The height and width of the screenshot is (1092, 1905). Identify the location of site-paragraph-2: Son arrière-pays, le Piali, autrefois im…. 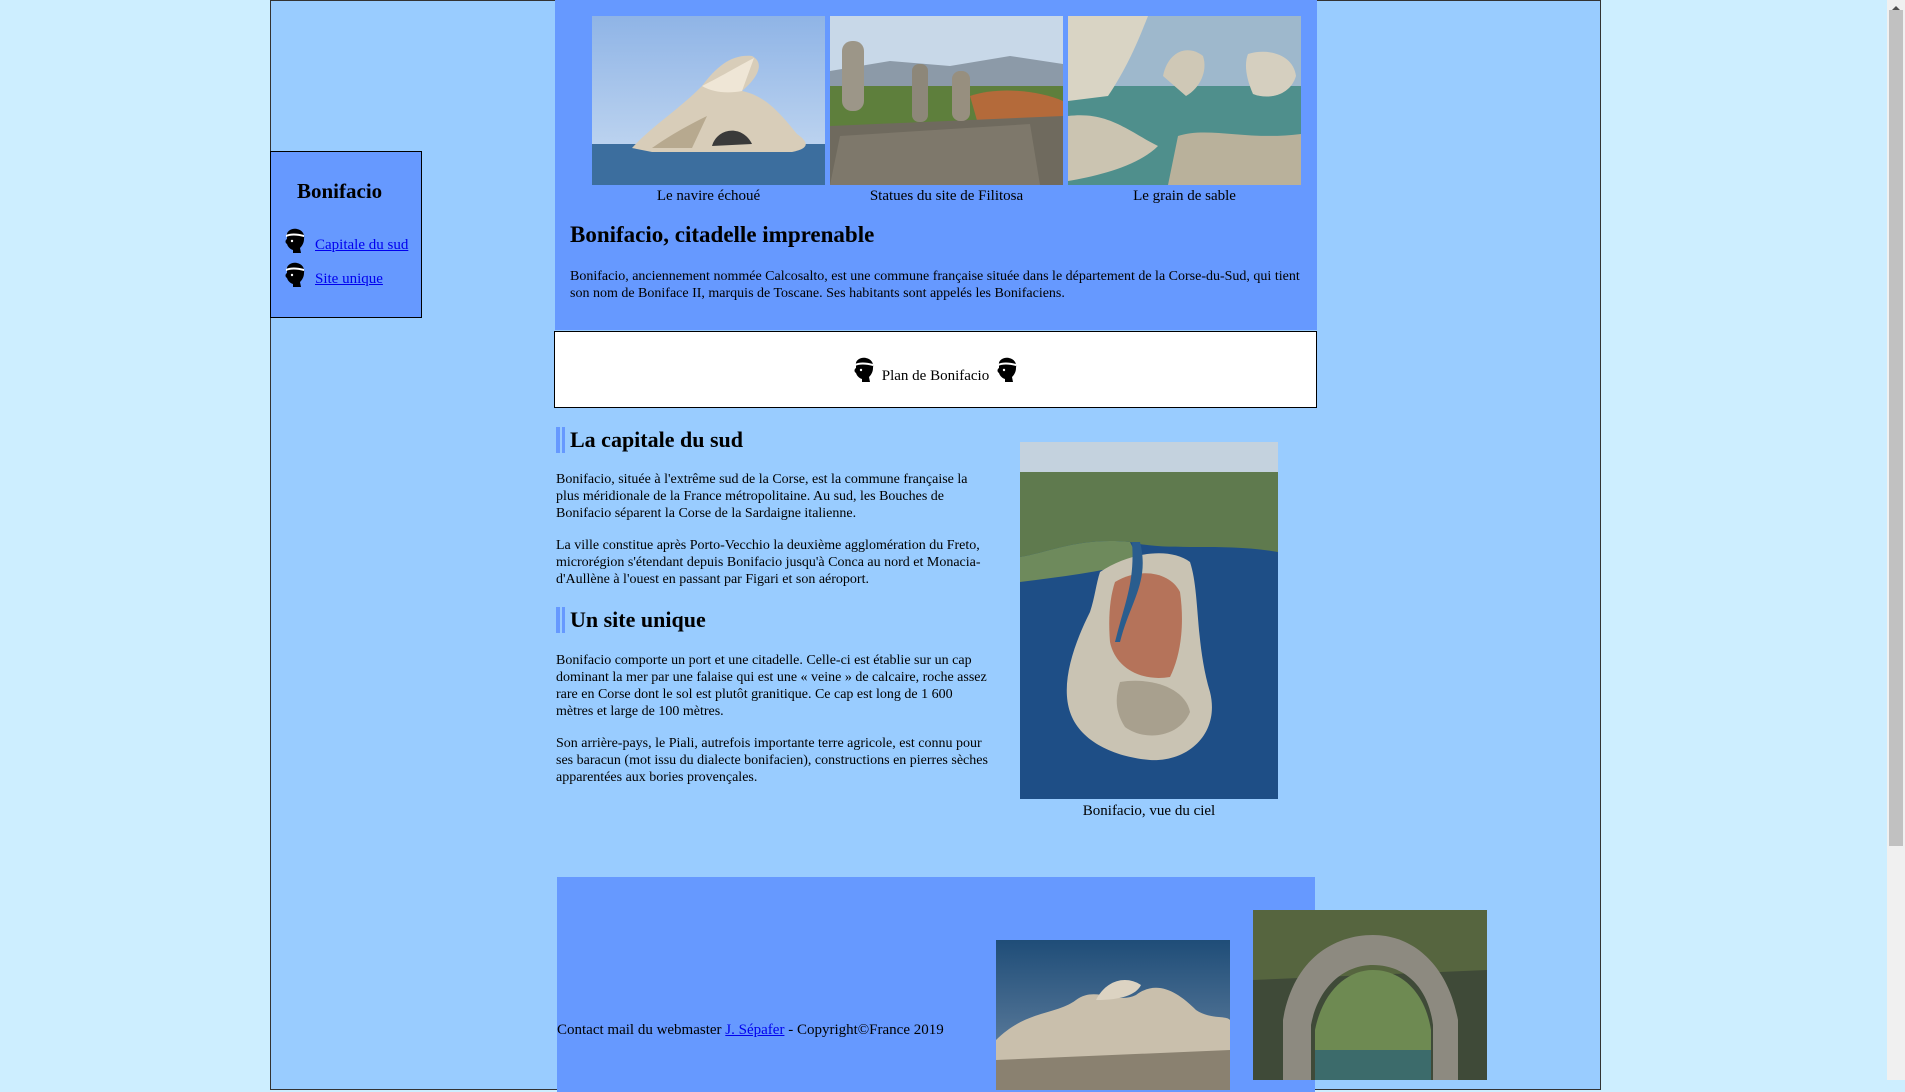
(772, 760).